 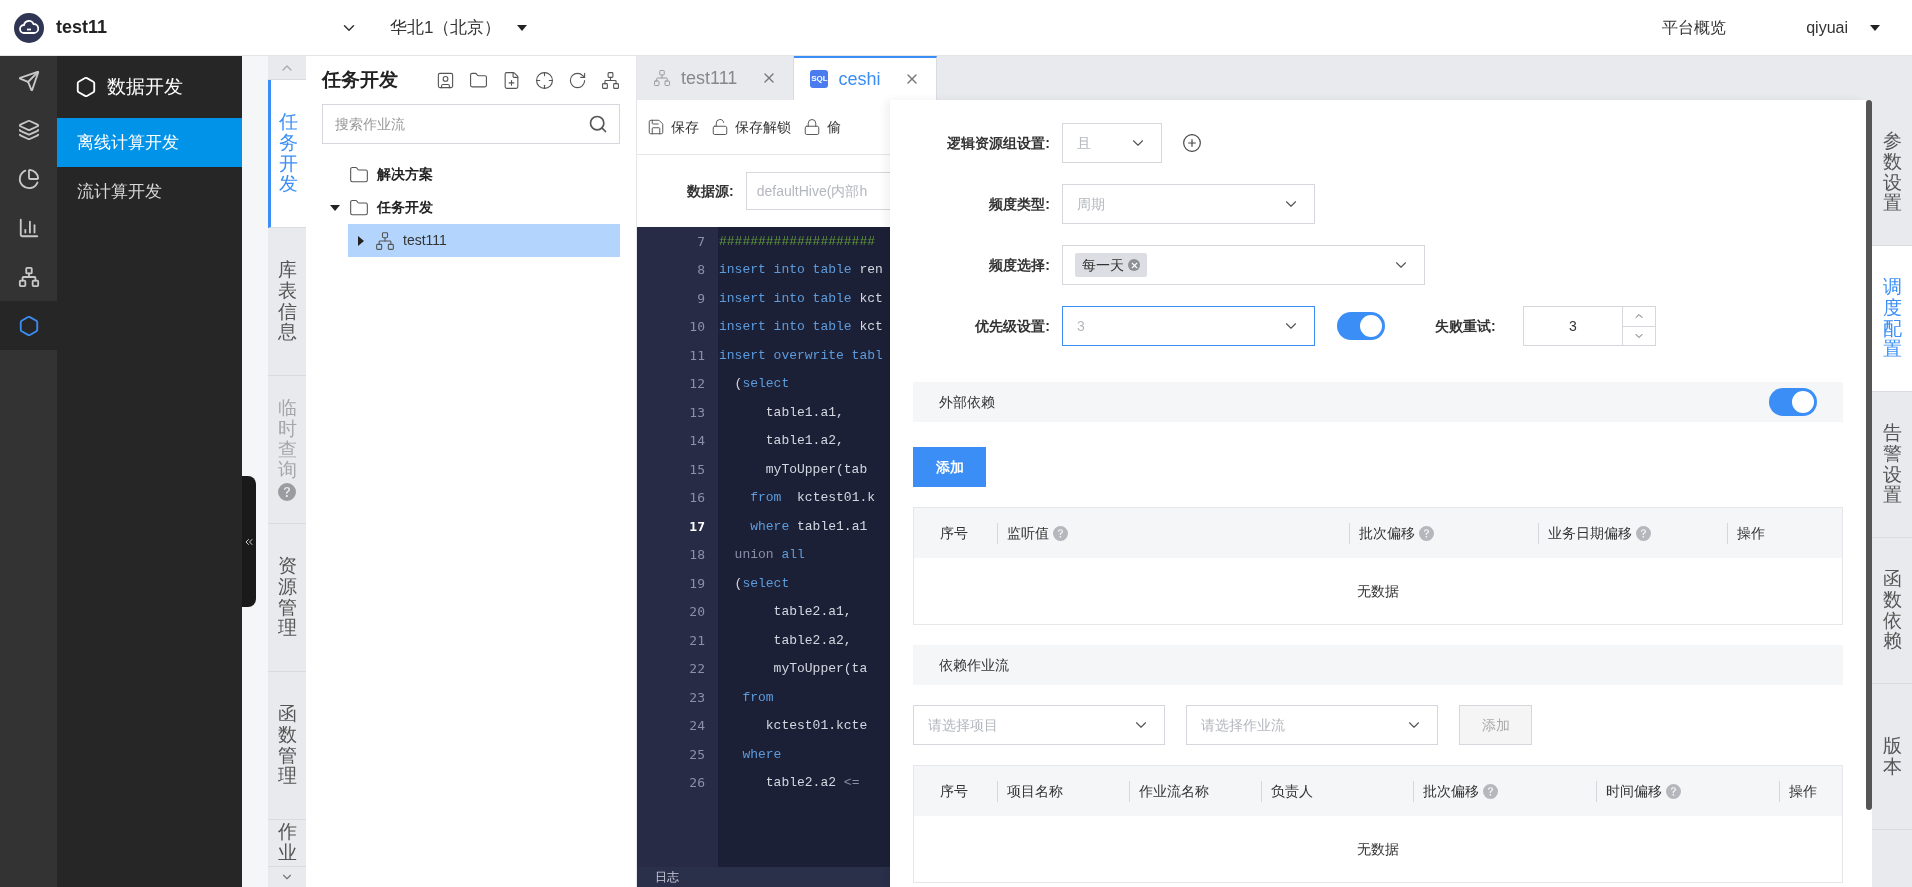 What do you see at coordinates (701, 270) in the screenshot?
I see `line-number: 8` at bounding box center [701, 270].